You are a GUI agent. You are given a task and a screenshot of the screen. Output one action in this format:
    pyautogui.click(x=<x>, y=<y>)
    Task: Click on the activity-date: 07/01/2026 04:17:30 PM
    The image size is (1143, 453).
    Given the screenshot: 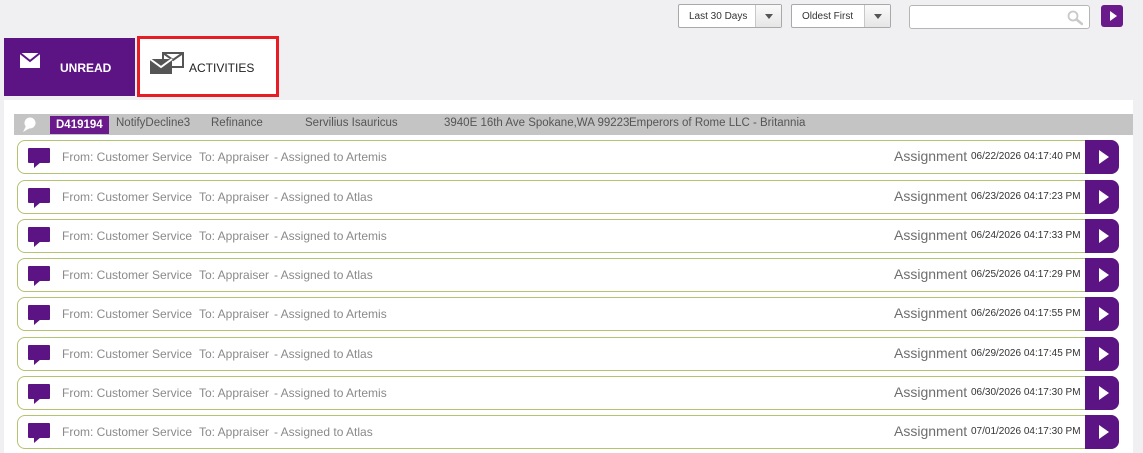 What is the action you would take?
    pyautogui.click(x=1026, y=431)
    